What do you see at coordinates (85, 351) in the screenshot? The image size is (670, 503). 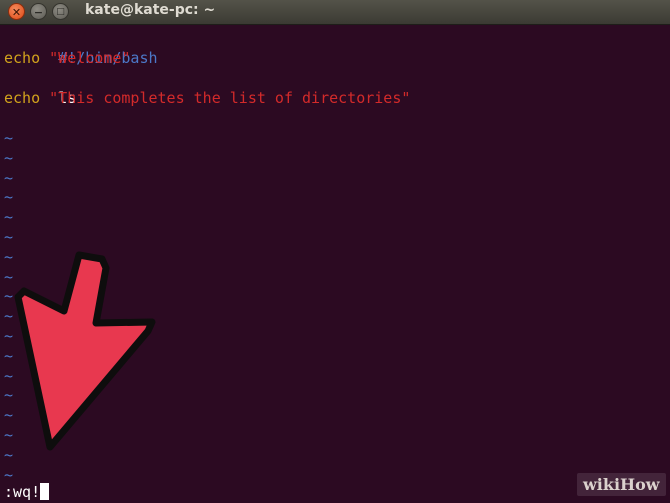 I see `red-arrow-icon` at bounding box center [85, 351].